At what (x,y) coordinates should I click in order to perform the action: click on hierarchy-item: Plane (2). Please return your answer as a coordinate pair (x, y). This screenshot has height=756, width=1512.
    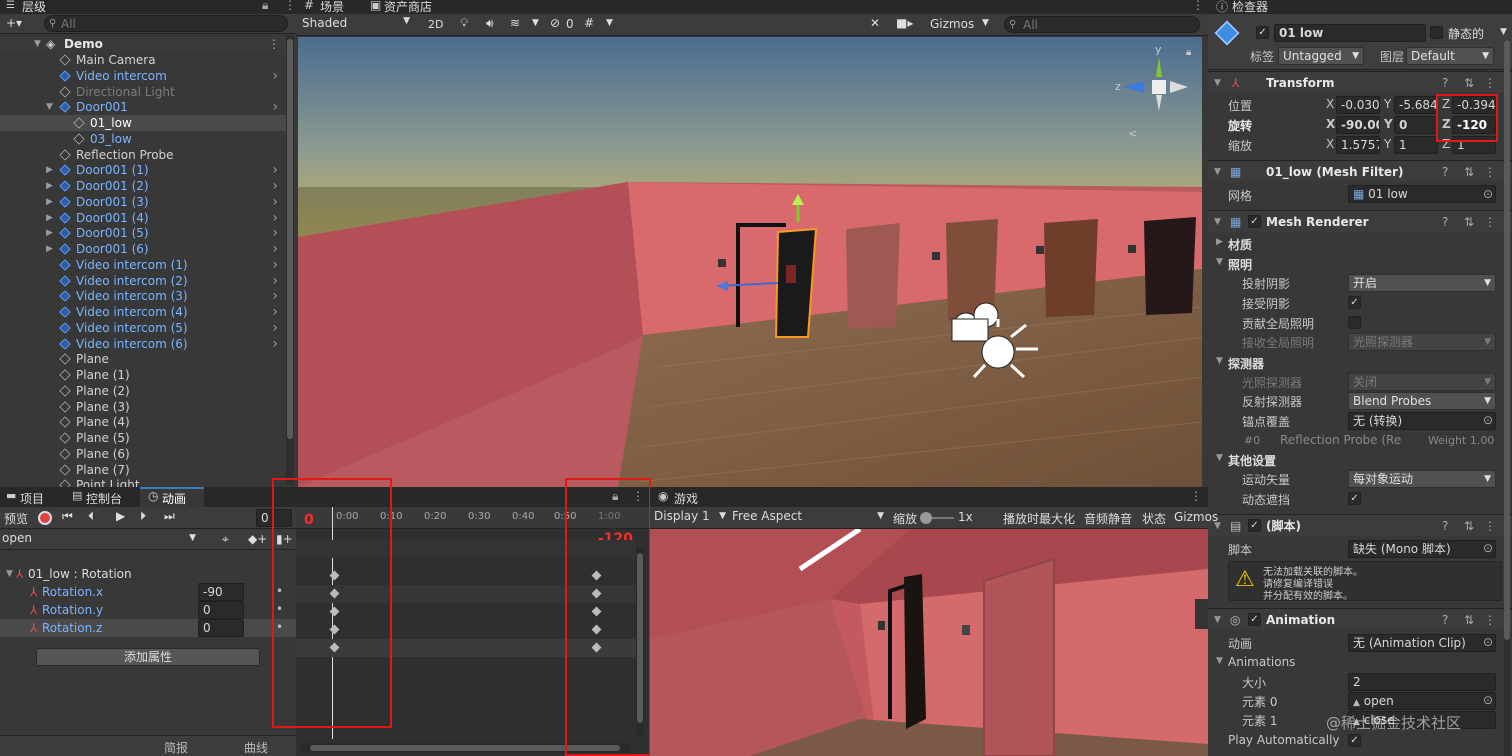
    Looking at the image, I should click on (143, 391).